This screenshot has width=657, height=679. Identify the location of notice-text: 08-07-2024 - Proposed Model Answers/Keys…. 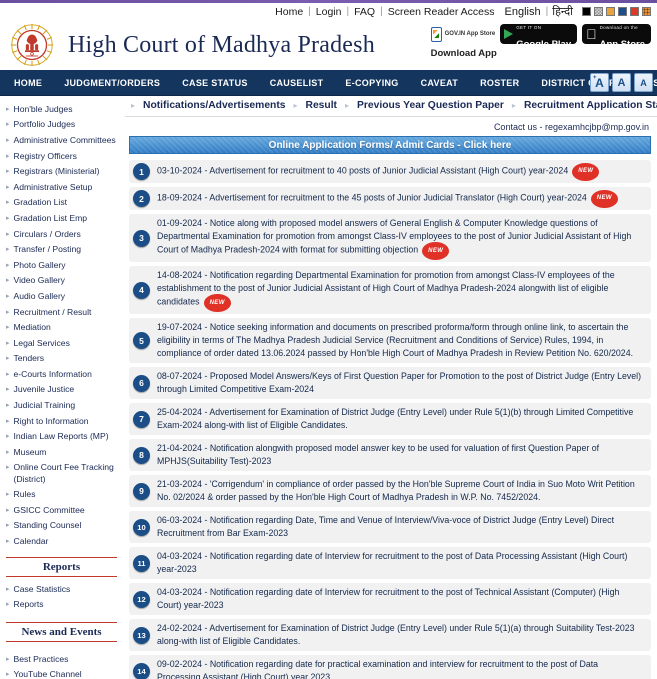
(400, 383).